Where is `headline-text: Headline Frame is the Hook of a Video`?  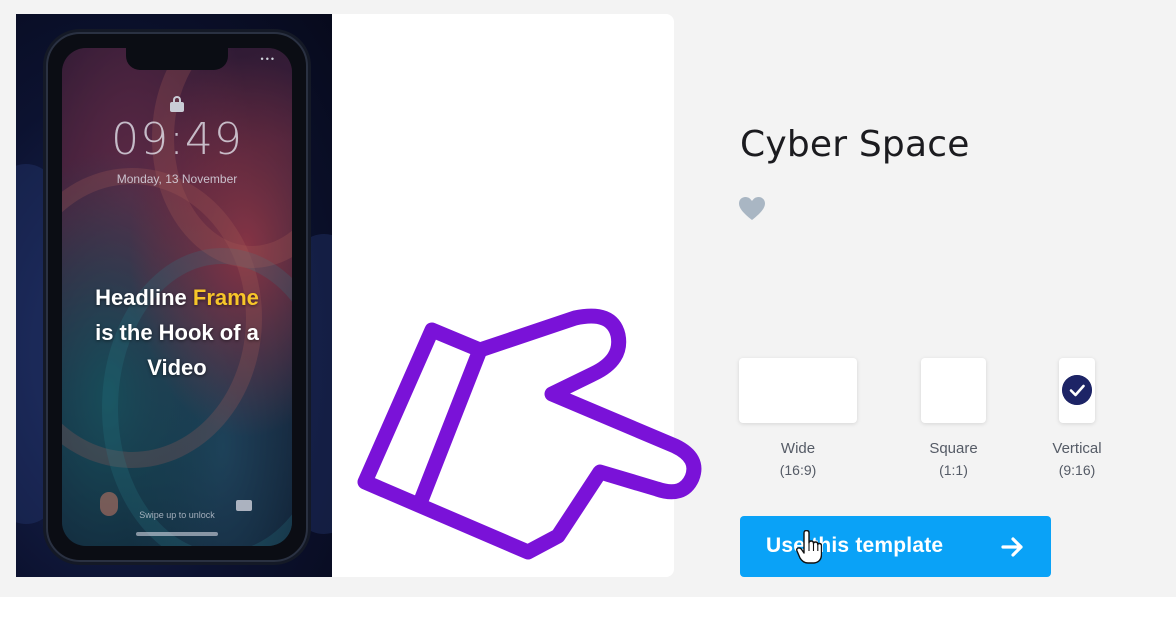 headline-text: Headline Frame is the Hook of a Video is located at coordinates (177, 332).